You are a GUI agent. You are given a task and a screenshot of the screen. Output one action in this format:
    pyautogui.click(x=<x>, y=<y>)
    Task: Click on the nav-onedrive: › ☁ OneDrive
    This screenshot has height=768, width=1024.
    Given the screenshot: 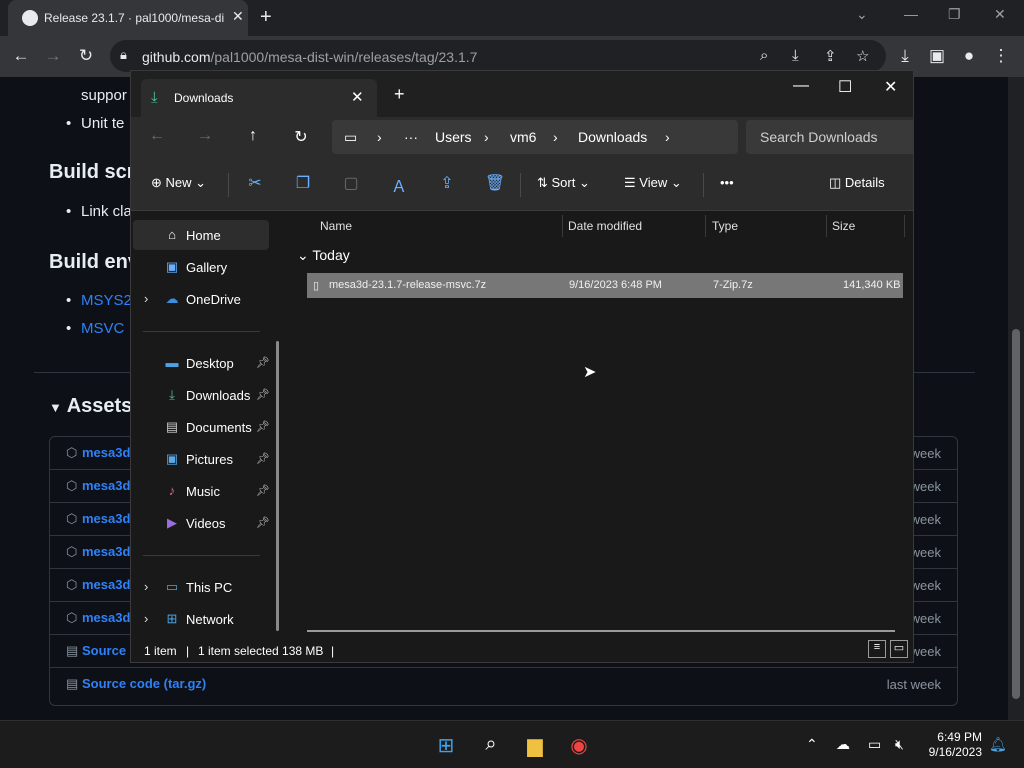 What is the action you would take?
    pyautogui.click(x=201, y=299)
    